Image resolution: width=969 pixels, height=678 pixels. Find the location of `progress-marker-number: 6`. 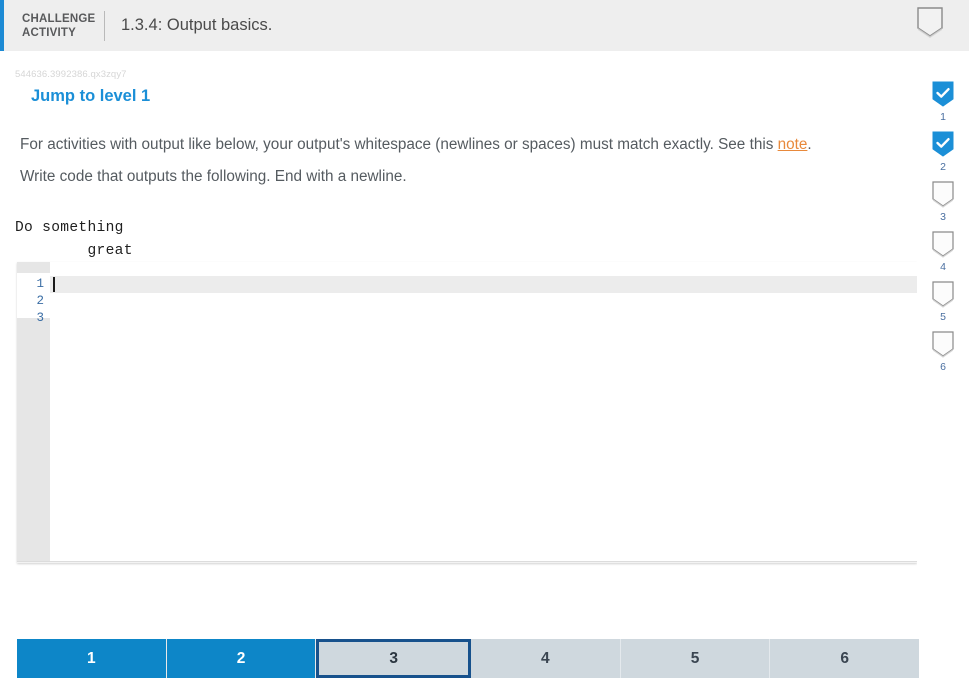

progress-marker-number: 6 is located at coordinates (943, 367).